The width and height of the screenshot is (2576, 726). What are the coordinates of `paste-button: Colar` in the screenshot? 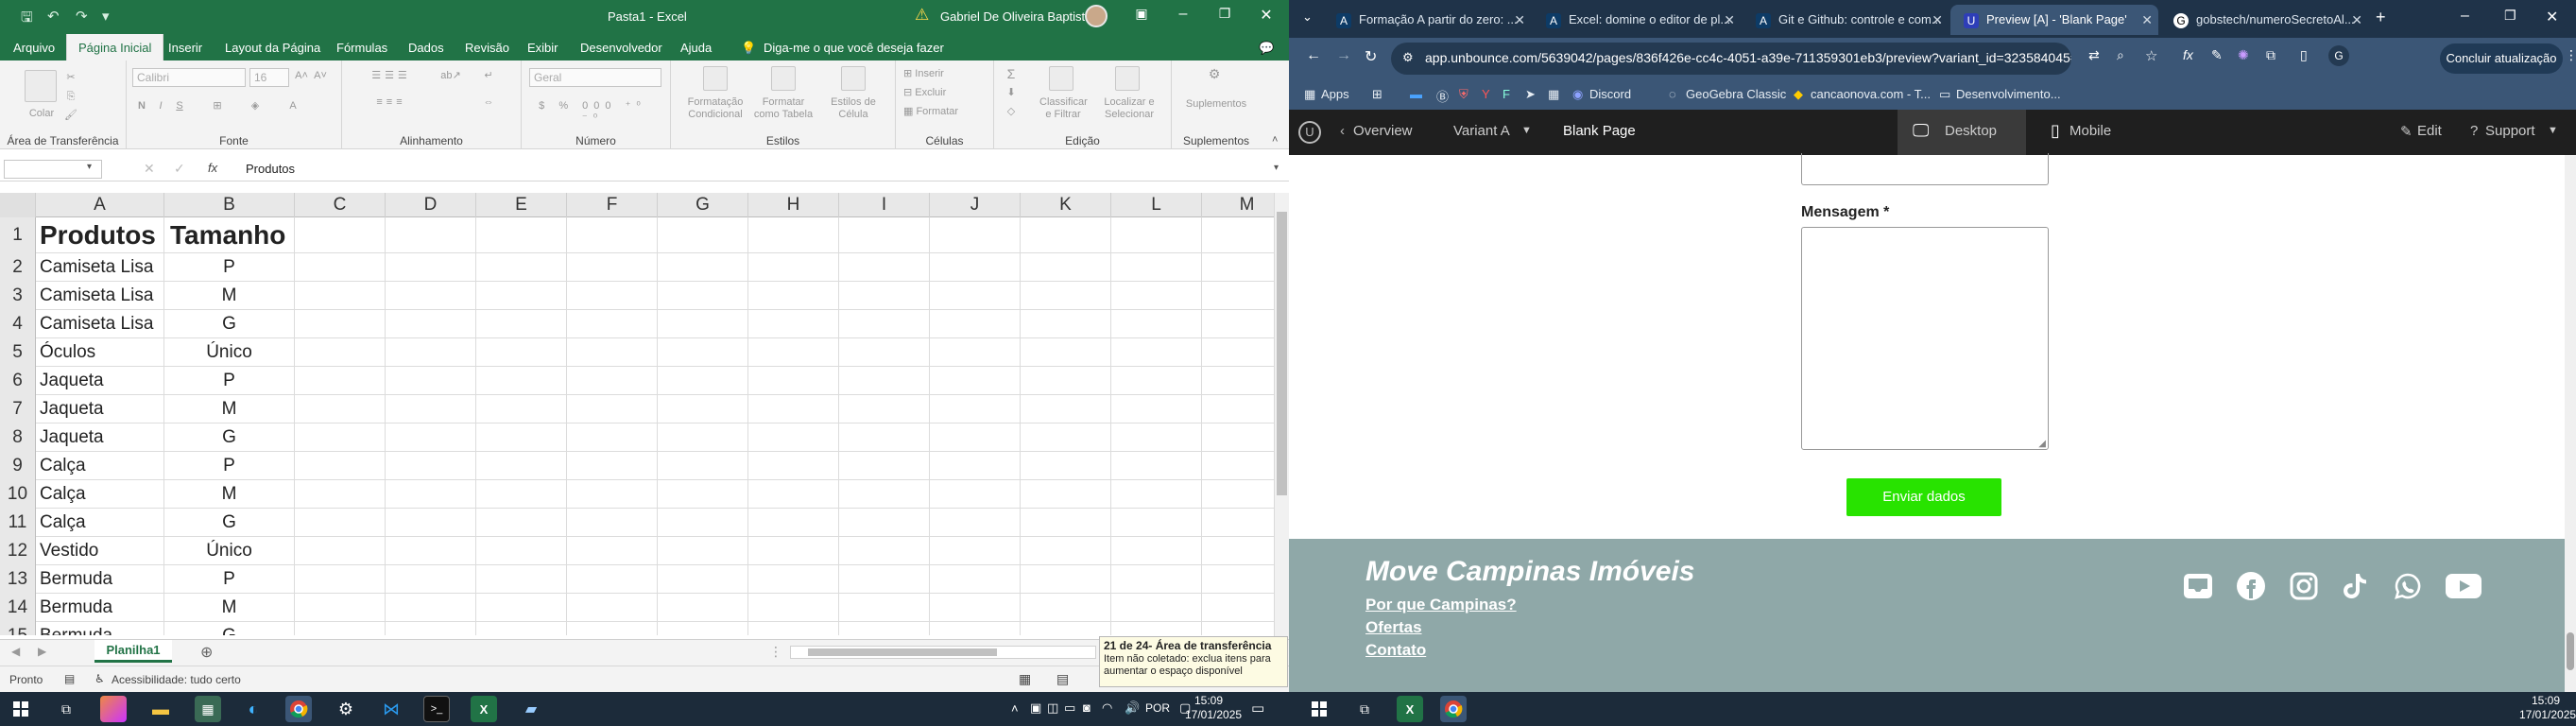 It's located at (41, 114).